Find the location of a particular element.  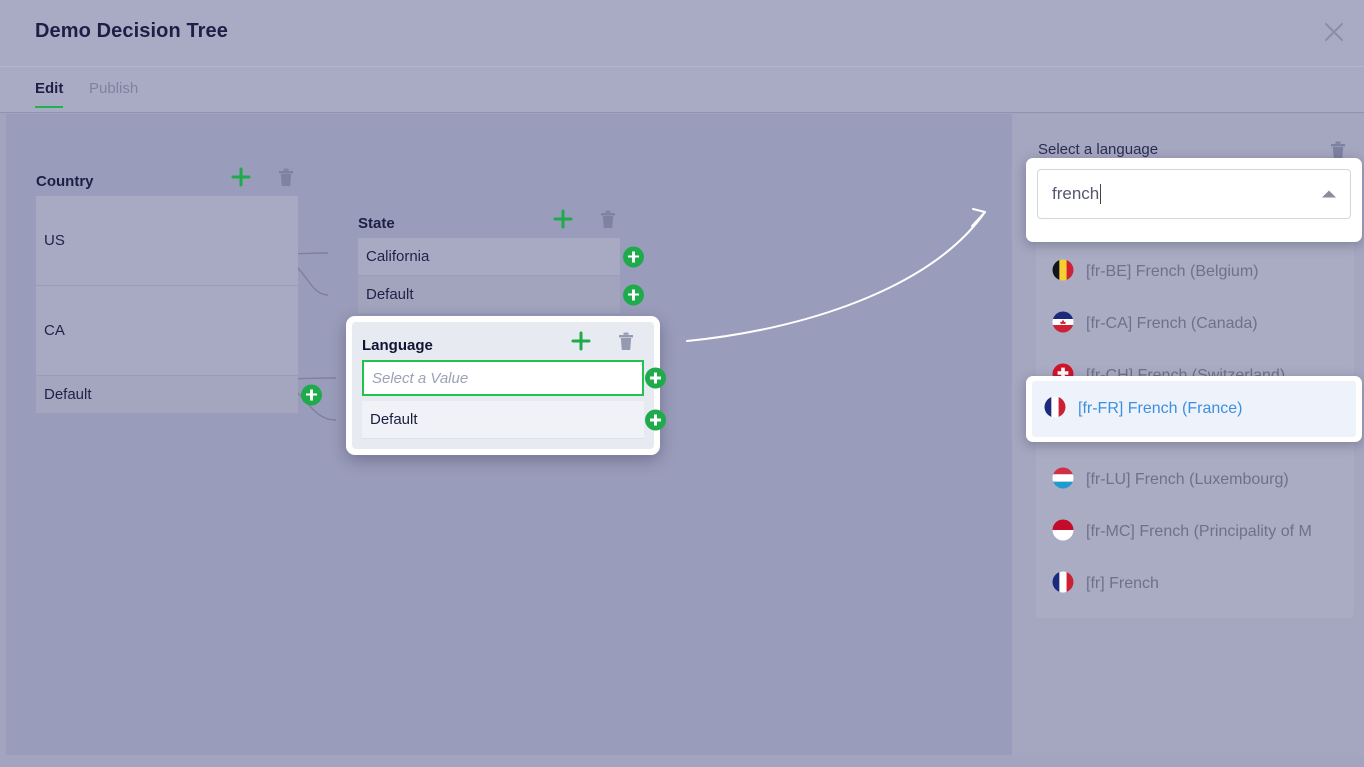

row-label: US is located at coordinates (54, 240).